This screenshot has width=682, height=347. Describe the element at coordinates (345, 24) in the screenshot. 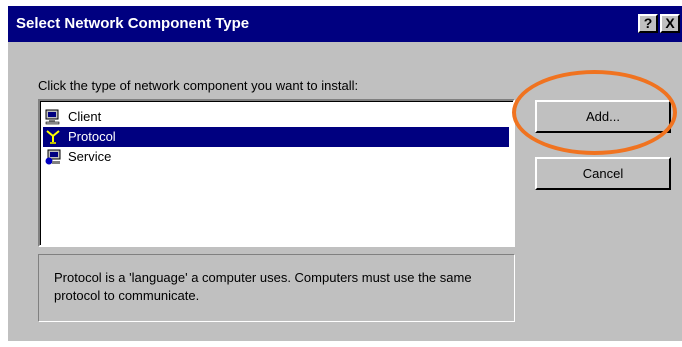

I see `title-bar: Select Network Component Type ? X` at that location.